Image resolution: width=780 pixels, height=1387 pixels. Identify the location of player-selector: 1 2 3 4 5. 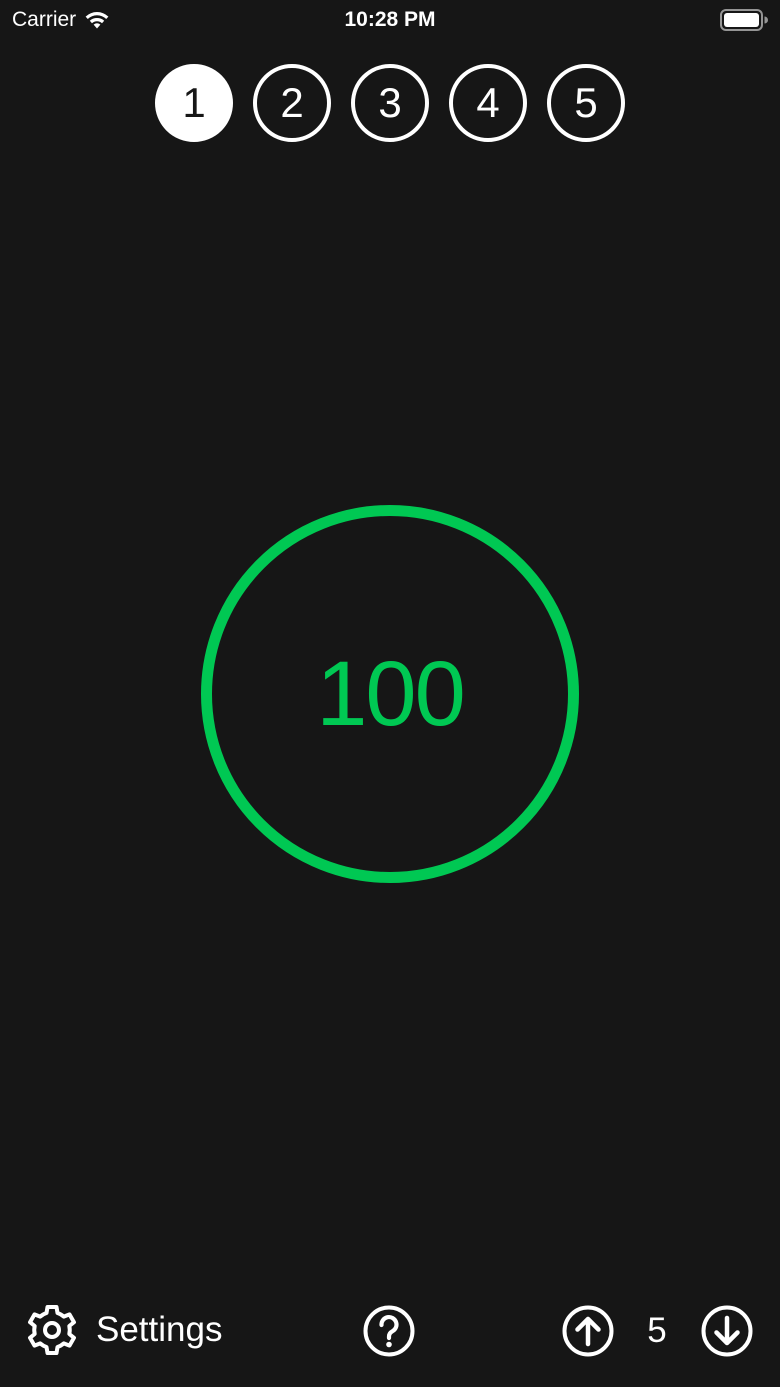
(390, 103).